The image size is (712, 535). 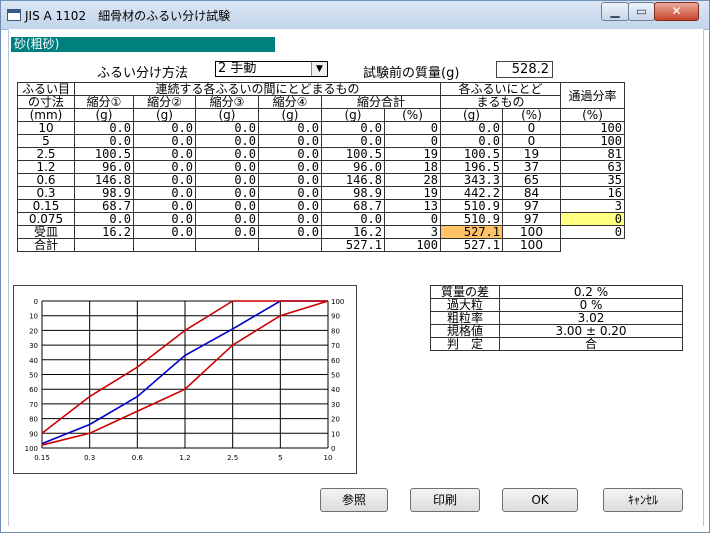 I want to click on y-tick-label-left: 10, so click(x=33, y=317).